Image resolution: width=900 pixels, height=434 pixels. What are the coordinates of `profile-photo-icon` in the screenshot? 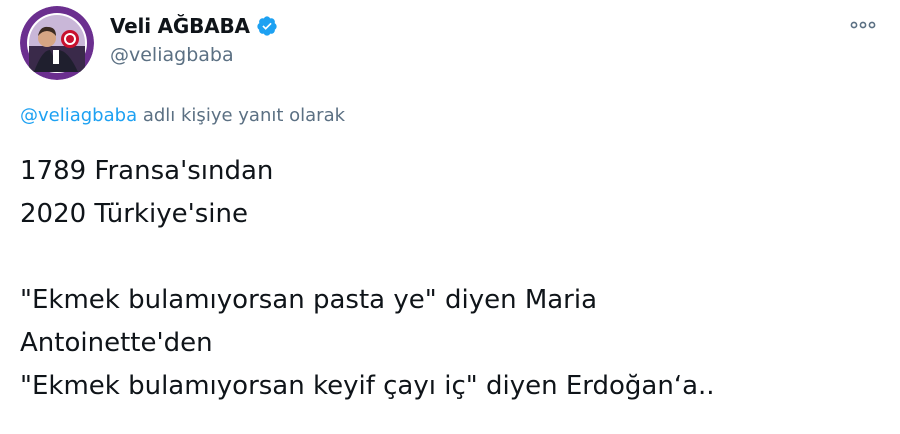 It's located at (57, 43).